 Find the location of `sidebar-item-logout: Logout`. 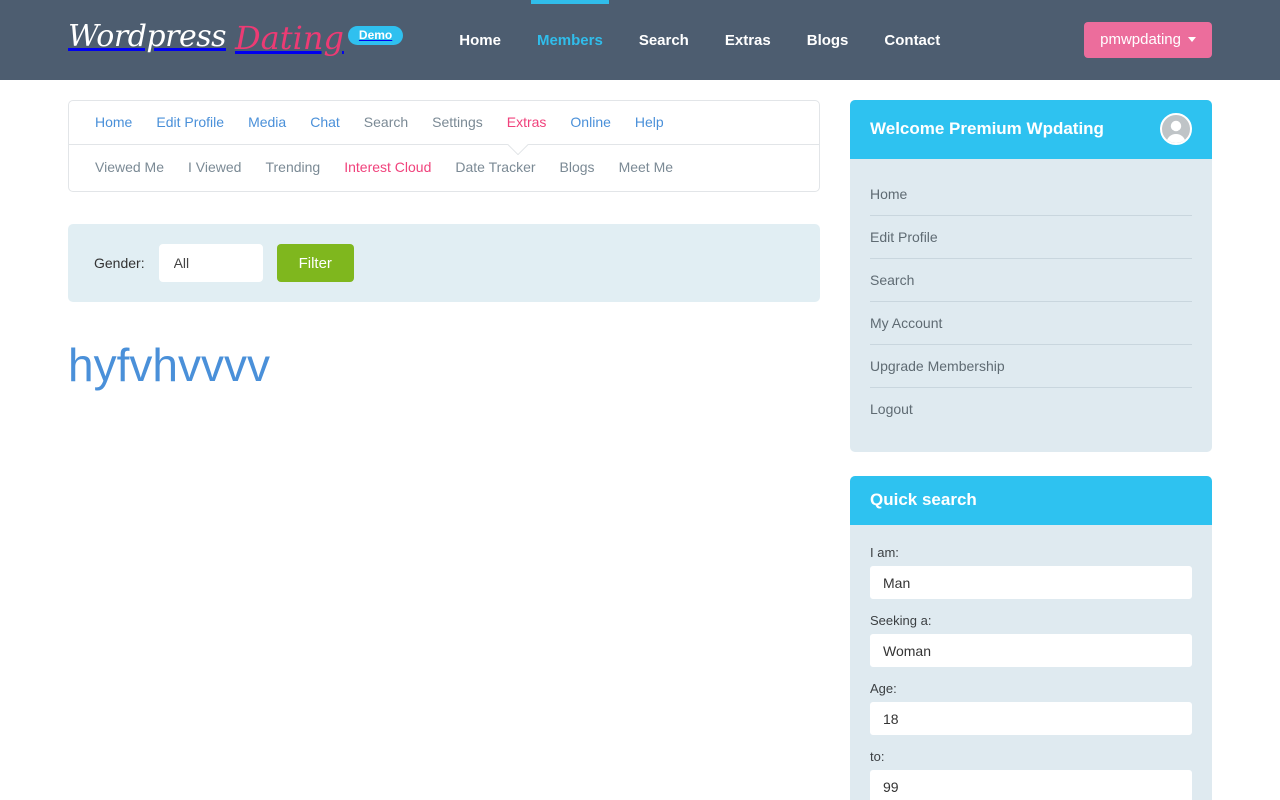

sidebar-item-logout: Logout is located at coordinates (1031, 409).